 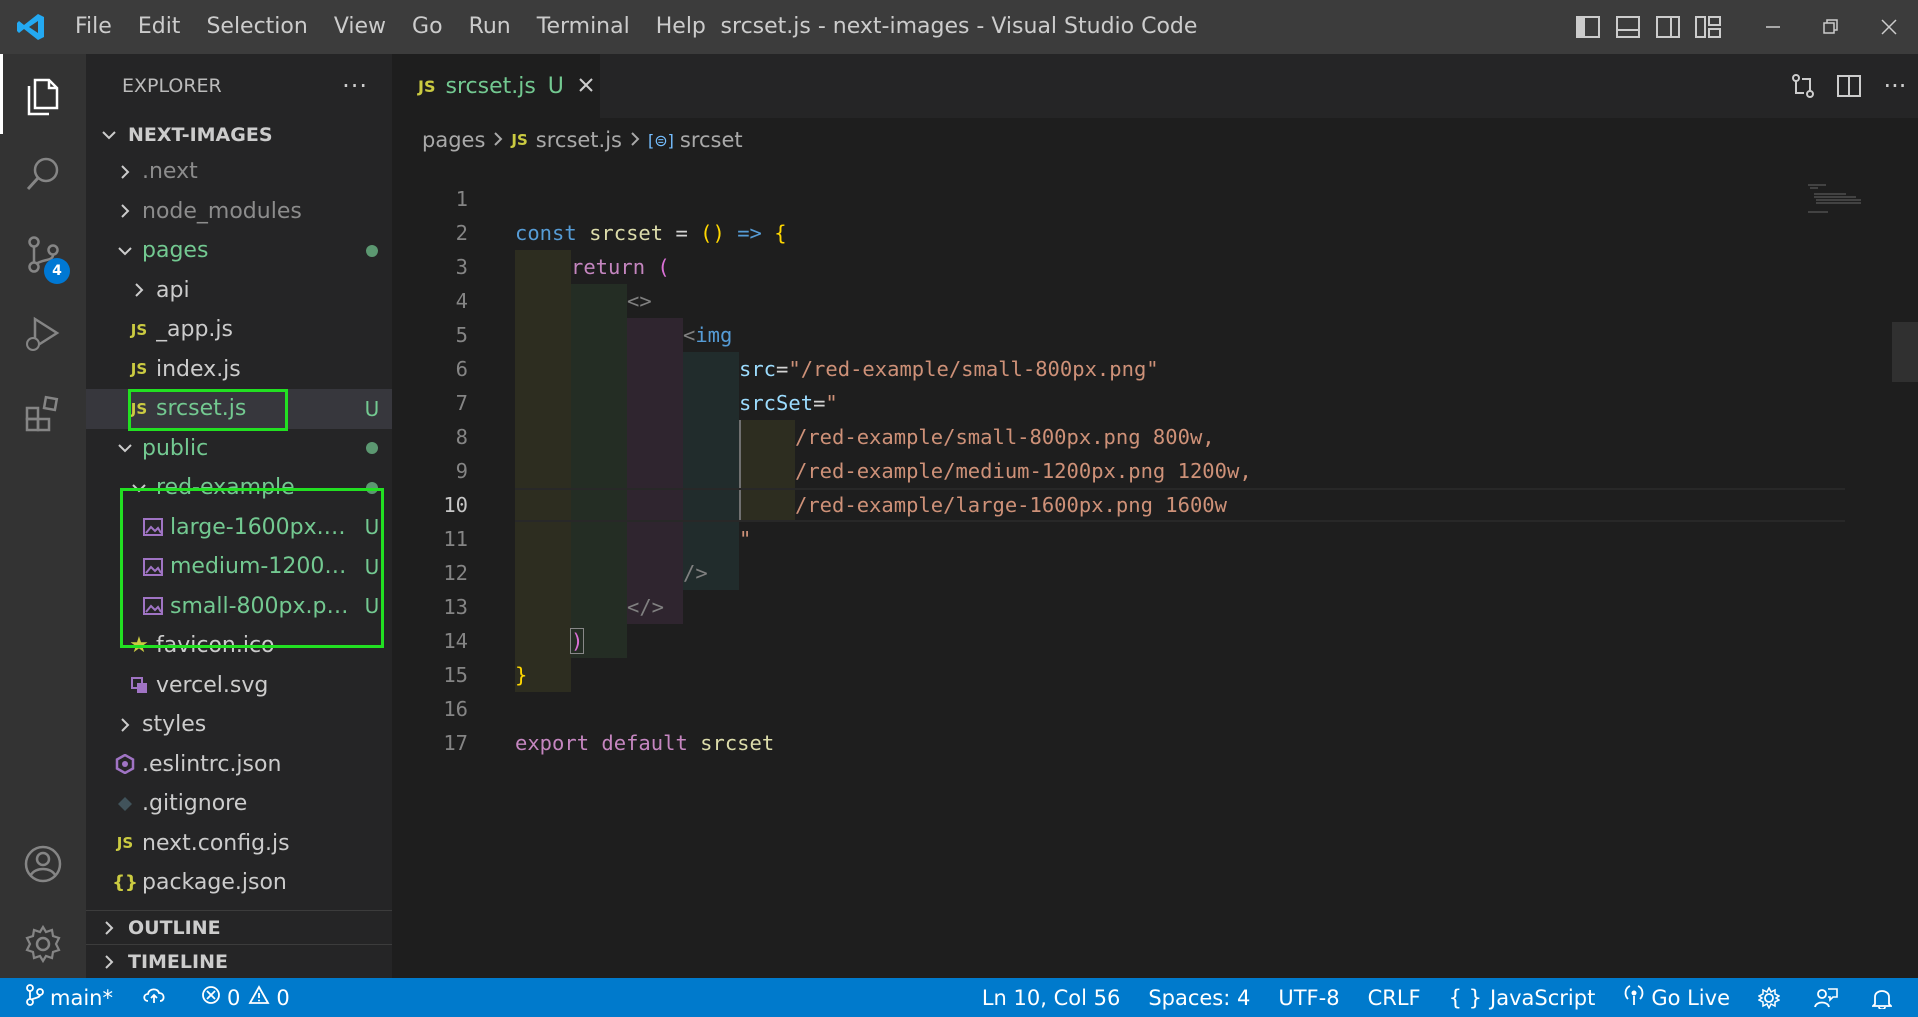 What do you see at coordinates (1831, 27) in the screenshot?
I see `restore-button` at bounding box center [1831, 27].